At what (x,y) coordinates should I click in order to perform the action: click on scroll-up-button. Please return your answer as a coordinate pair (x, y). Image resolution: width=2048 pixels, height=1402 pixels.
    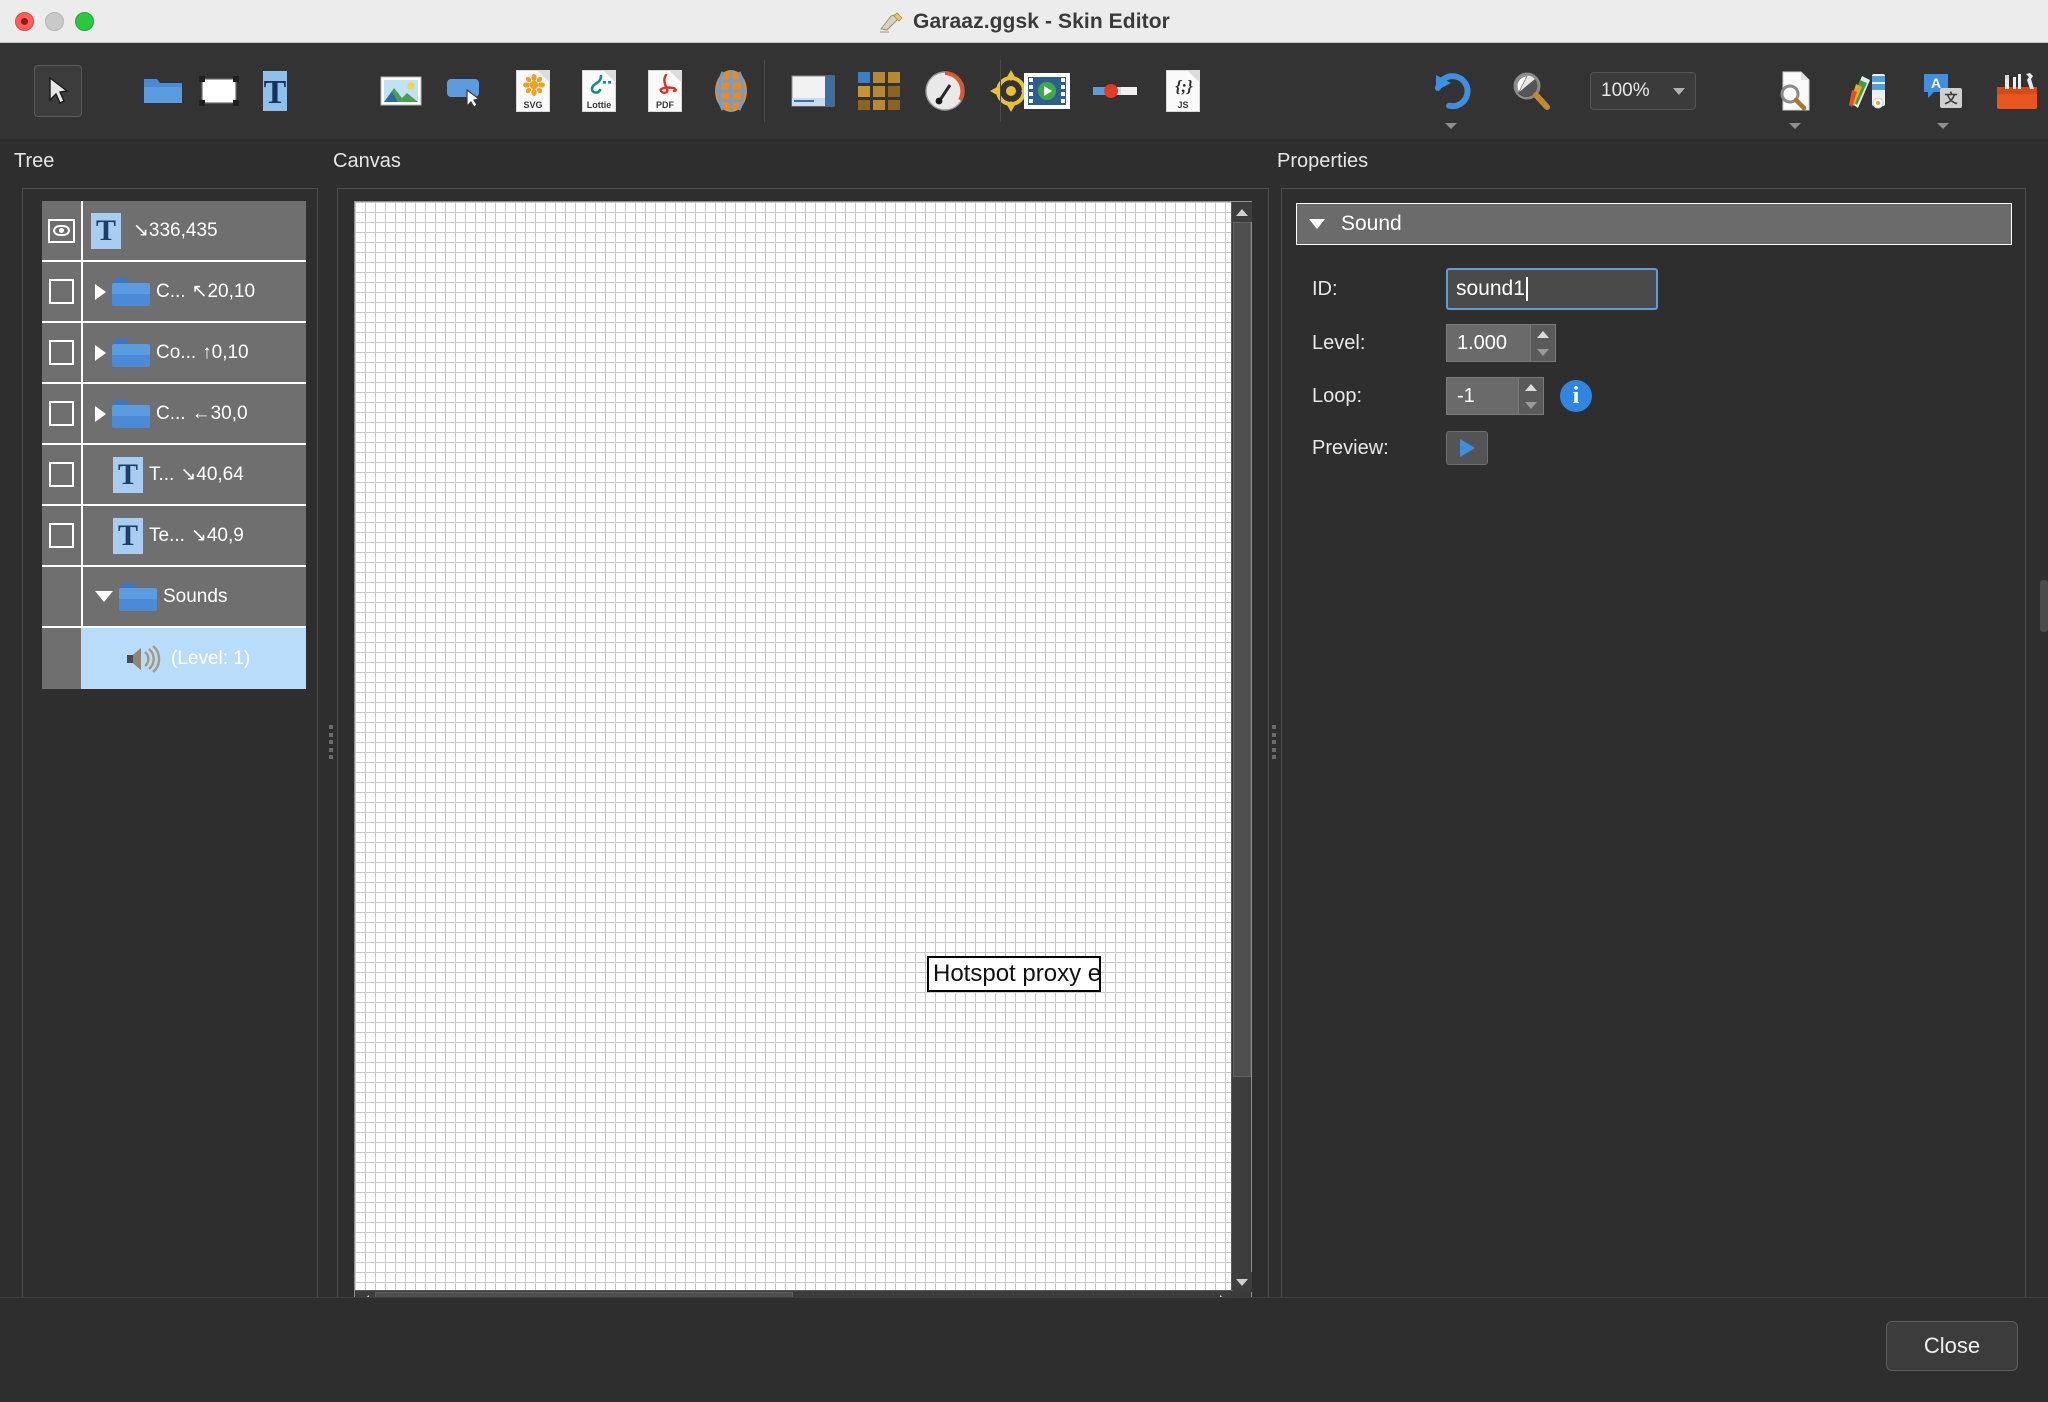
    Looking at the image, I should click on (1242, 212).